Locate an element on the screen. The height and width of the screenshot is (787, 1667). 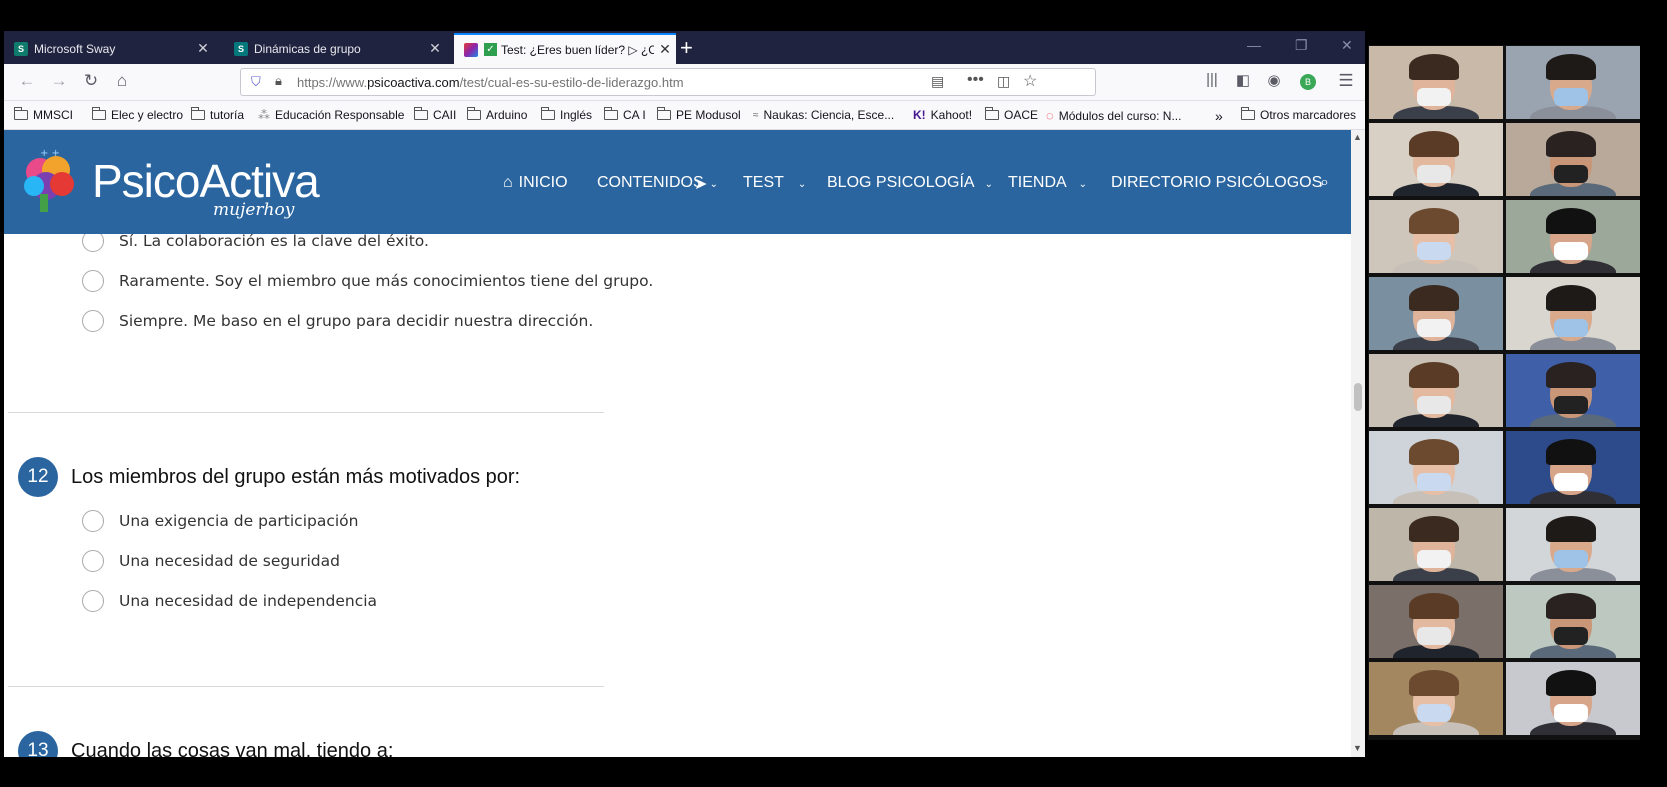
question-number-badge: 12 is located at coordinates (38, 477).